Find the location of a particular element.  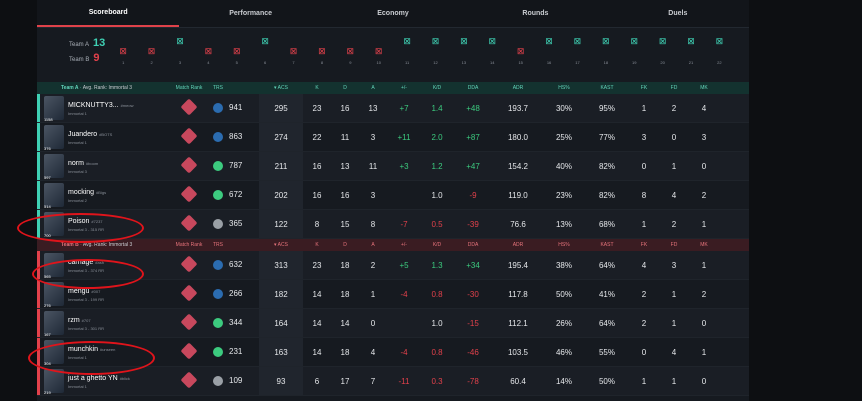

player-name: just a ghetto YN is located at coordinates (93, 378).